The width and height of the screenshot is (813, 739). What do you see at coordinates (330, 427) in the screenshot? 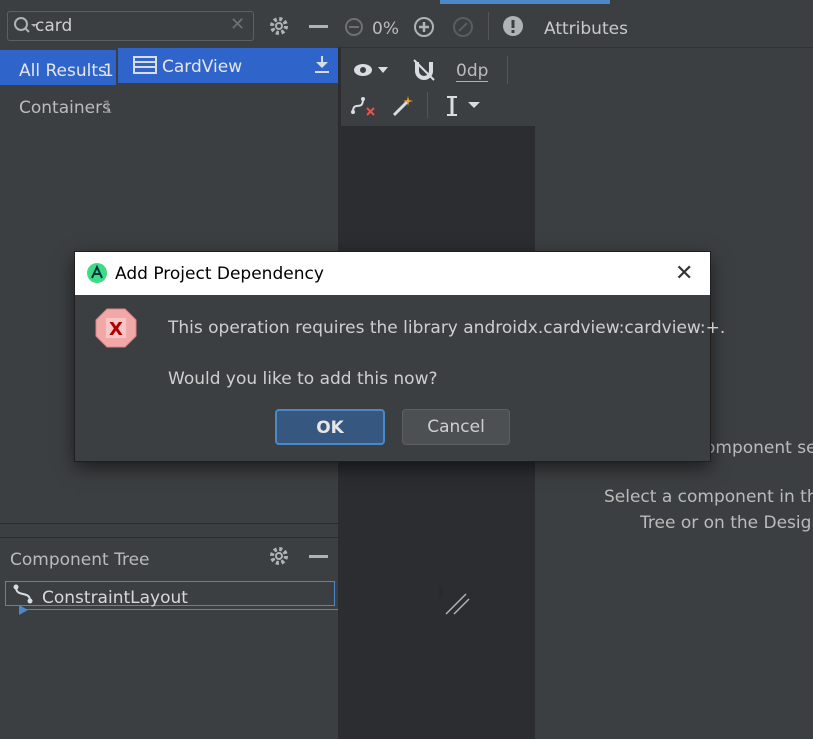
I see `ok-button: OK` at bounding box center [330, 427].